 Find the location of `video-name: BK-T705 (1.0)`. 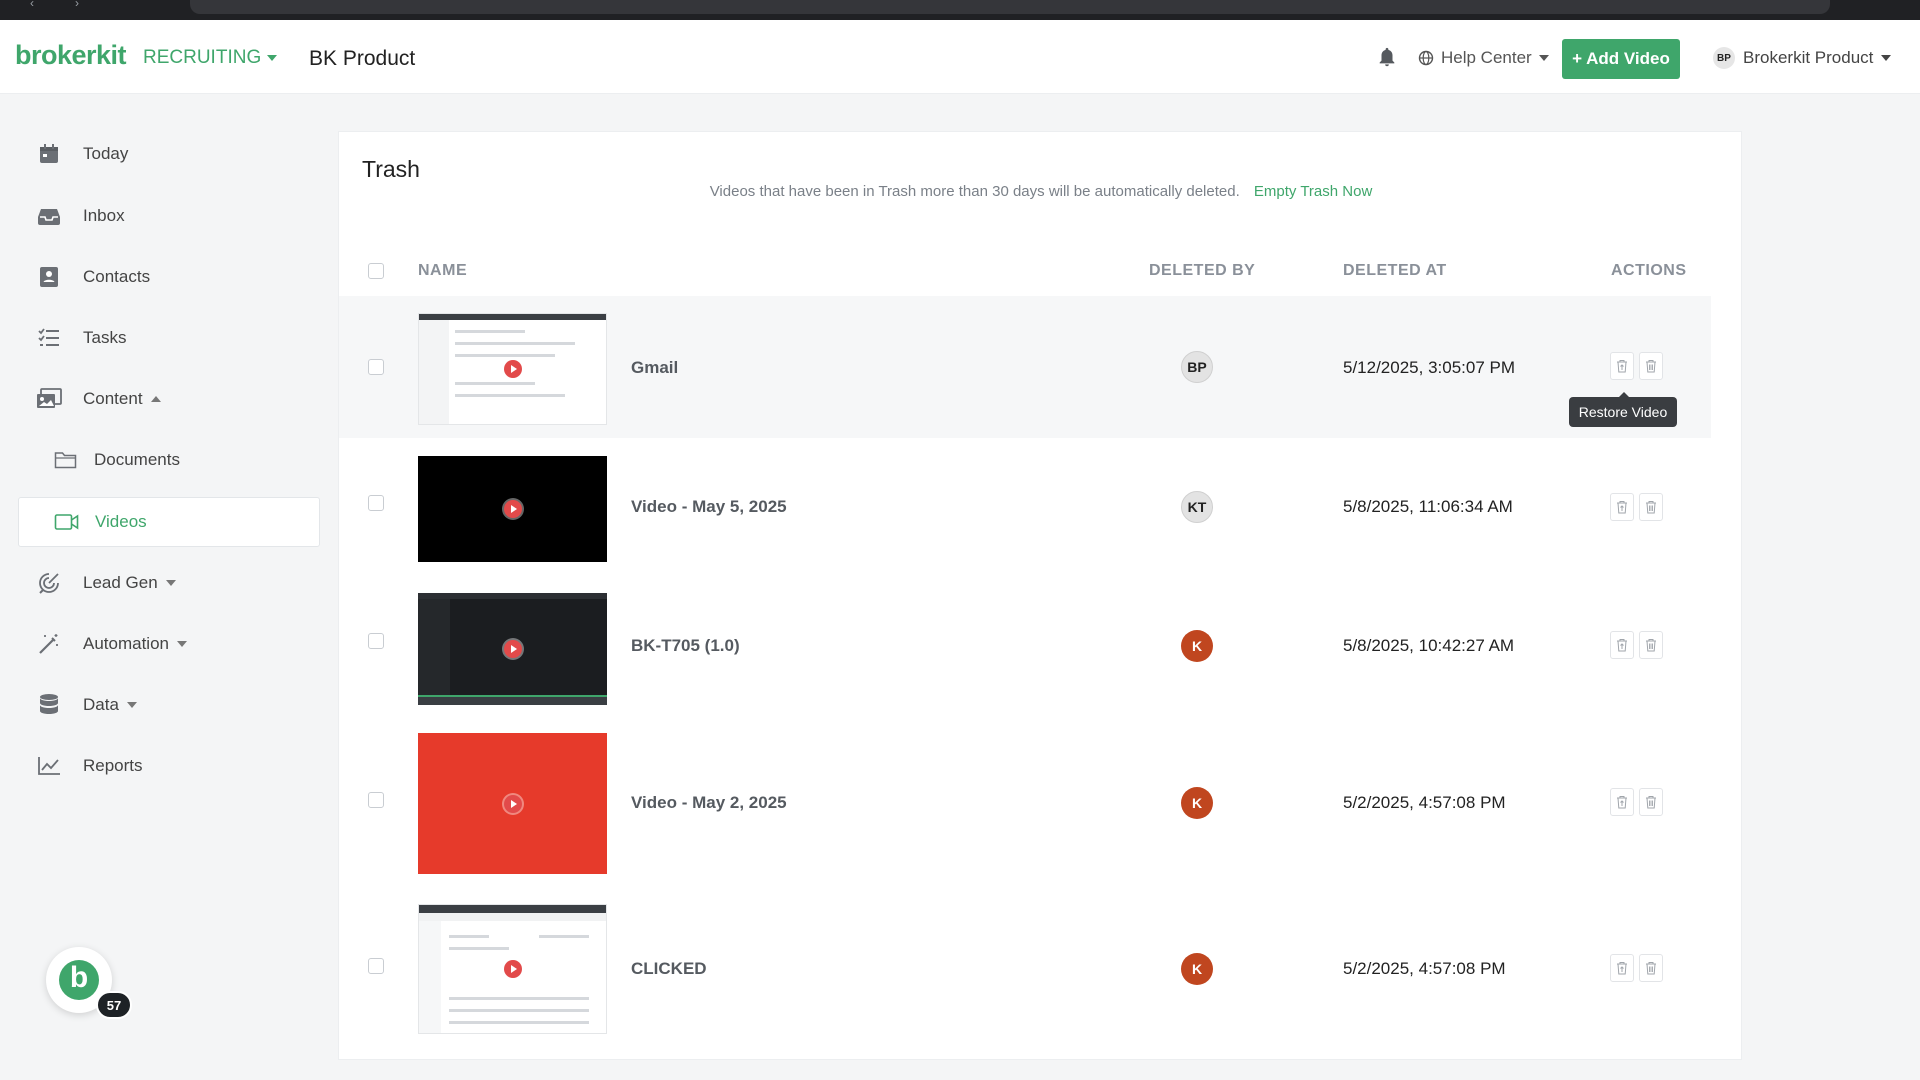

video-name: BK-T705 (1.0) is located at coordinates (685, 646).